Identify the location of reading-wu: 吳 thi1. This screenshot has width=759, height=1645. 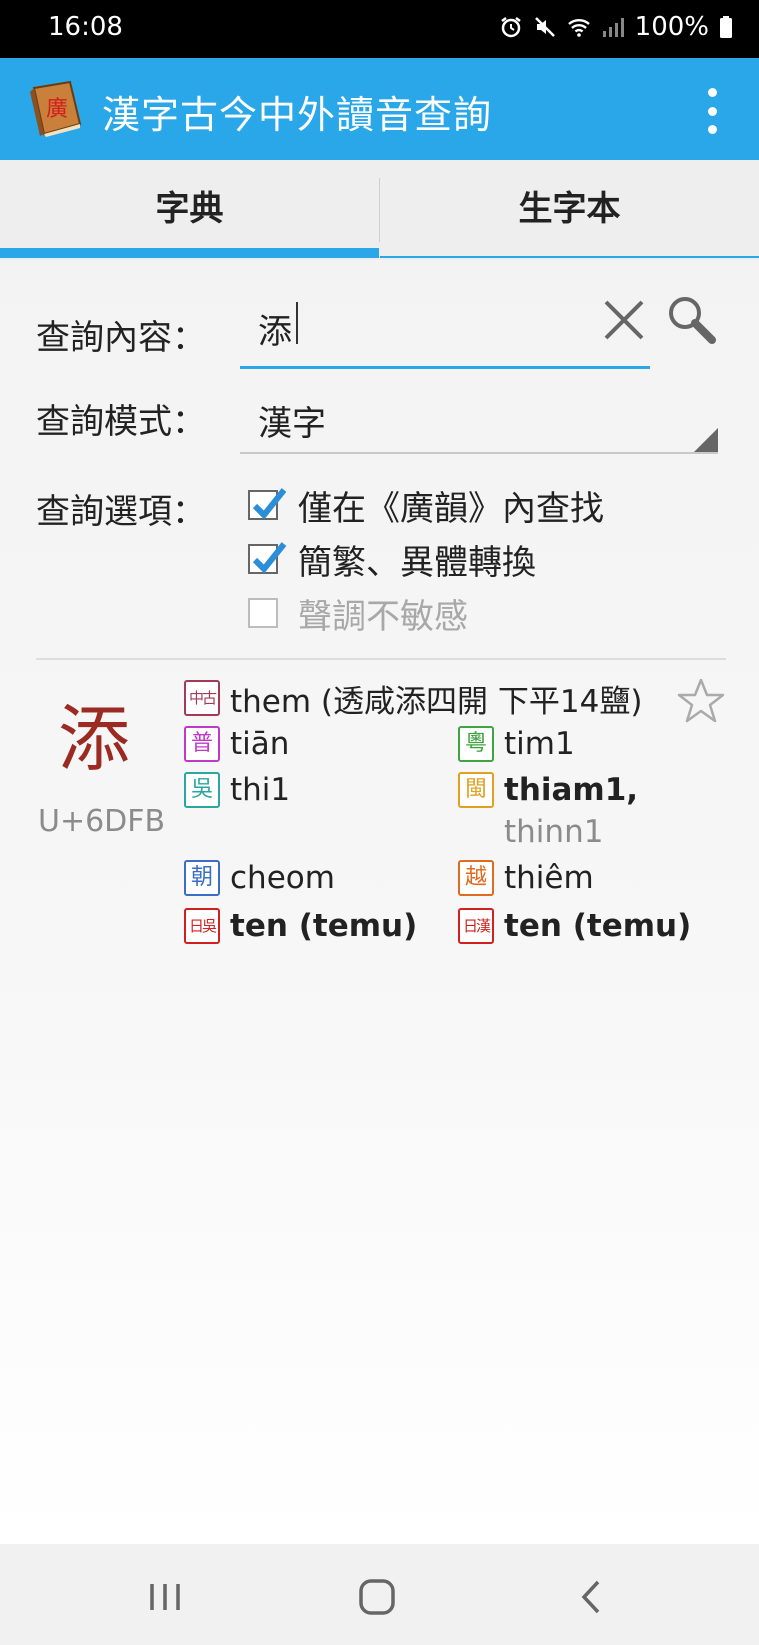
(237, 790).